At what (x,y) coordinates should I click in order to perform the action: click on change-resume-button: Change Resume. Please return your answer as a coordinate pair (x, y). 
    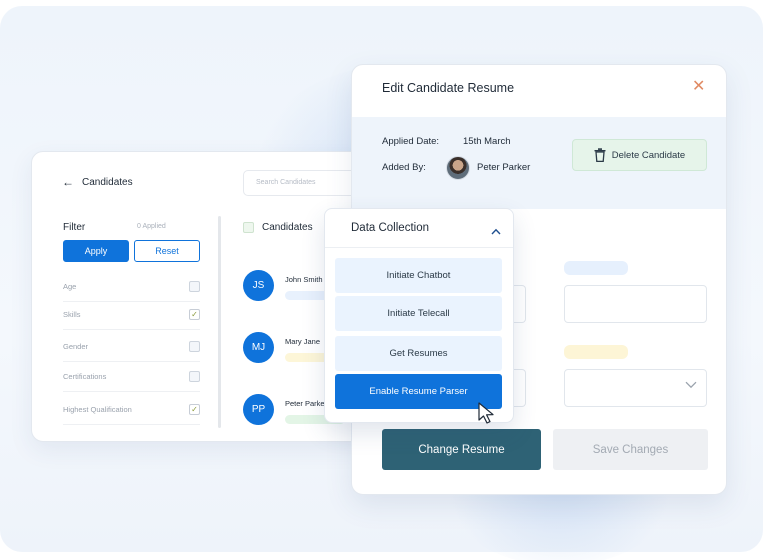
    Looking at the image, I should click on (461, 449).